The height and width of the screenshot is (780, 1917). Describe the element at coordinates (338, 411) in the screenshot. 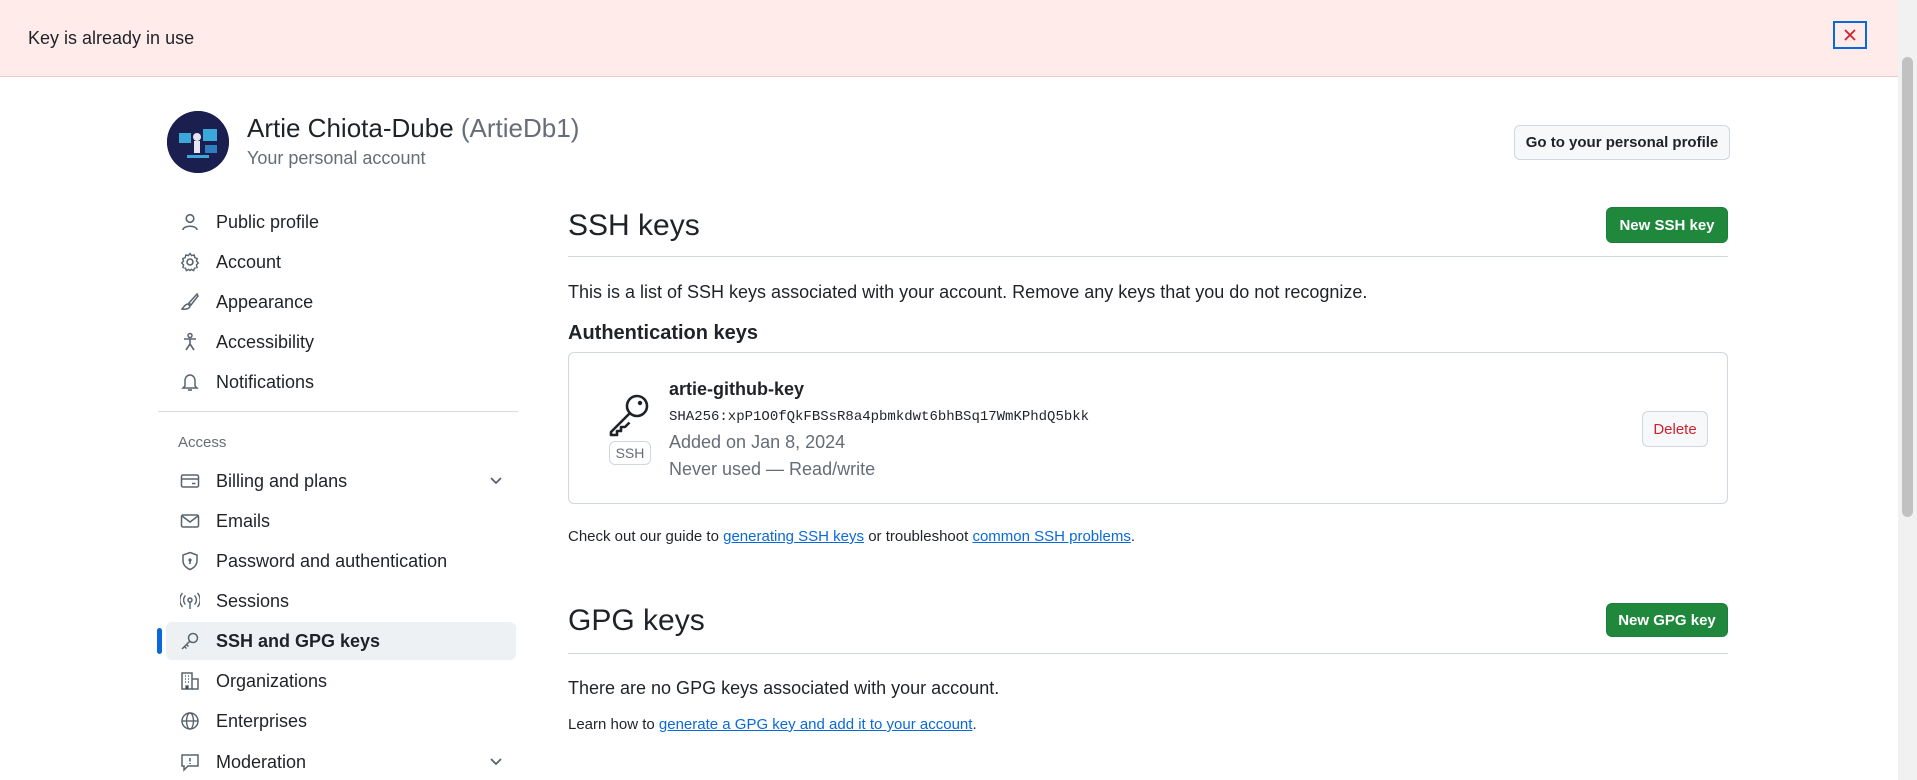

I see `sidebar-divider` at that location.